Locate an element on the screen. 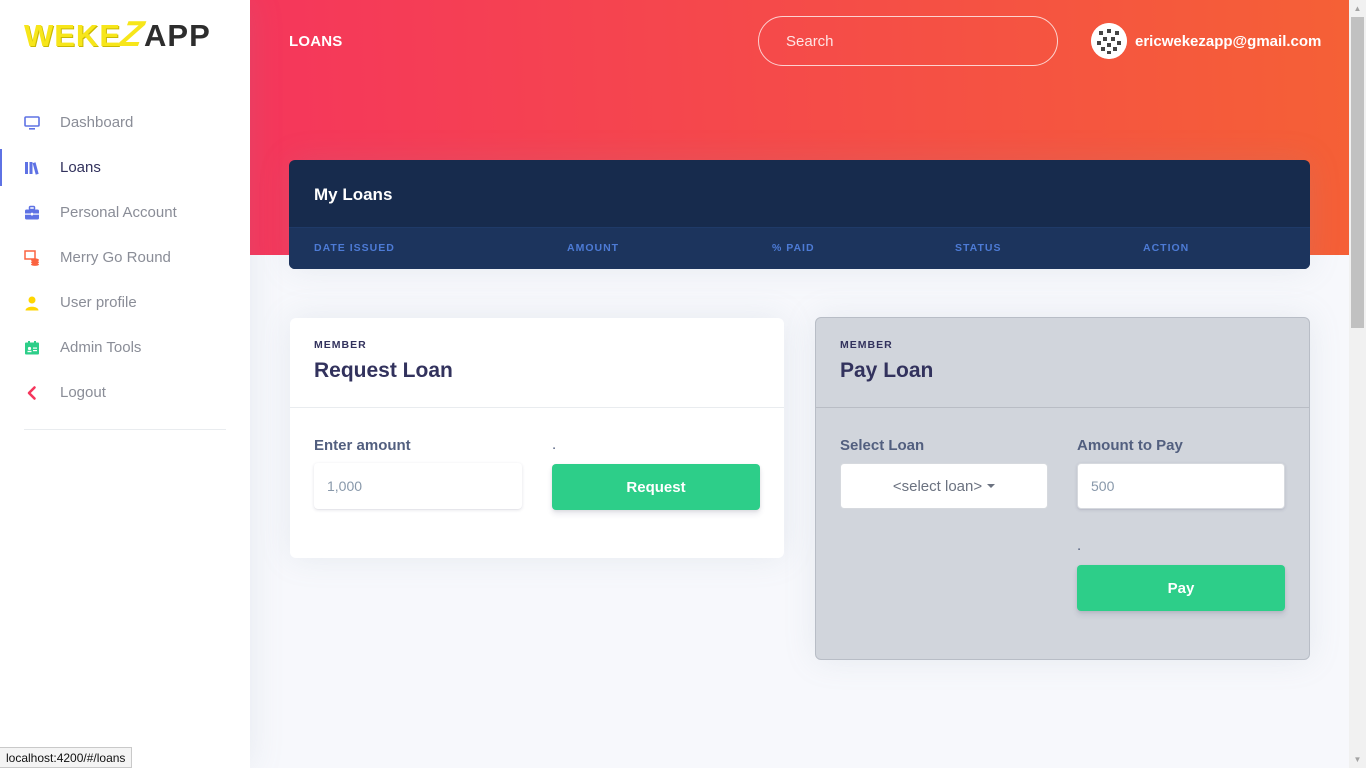 Image resolution: width=1366 pixels, height=768 pixels. sidebar-item-user-profile: User profile is located at coordinates (125, 302).